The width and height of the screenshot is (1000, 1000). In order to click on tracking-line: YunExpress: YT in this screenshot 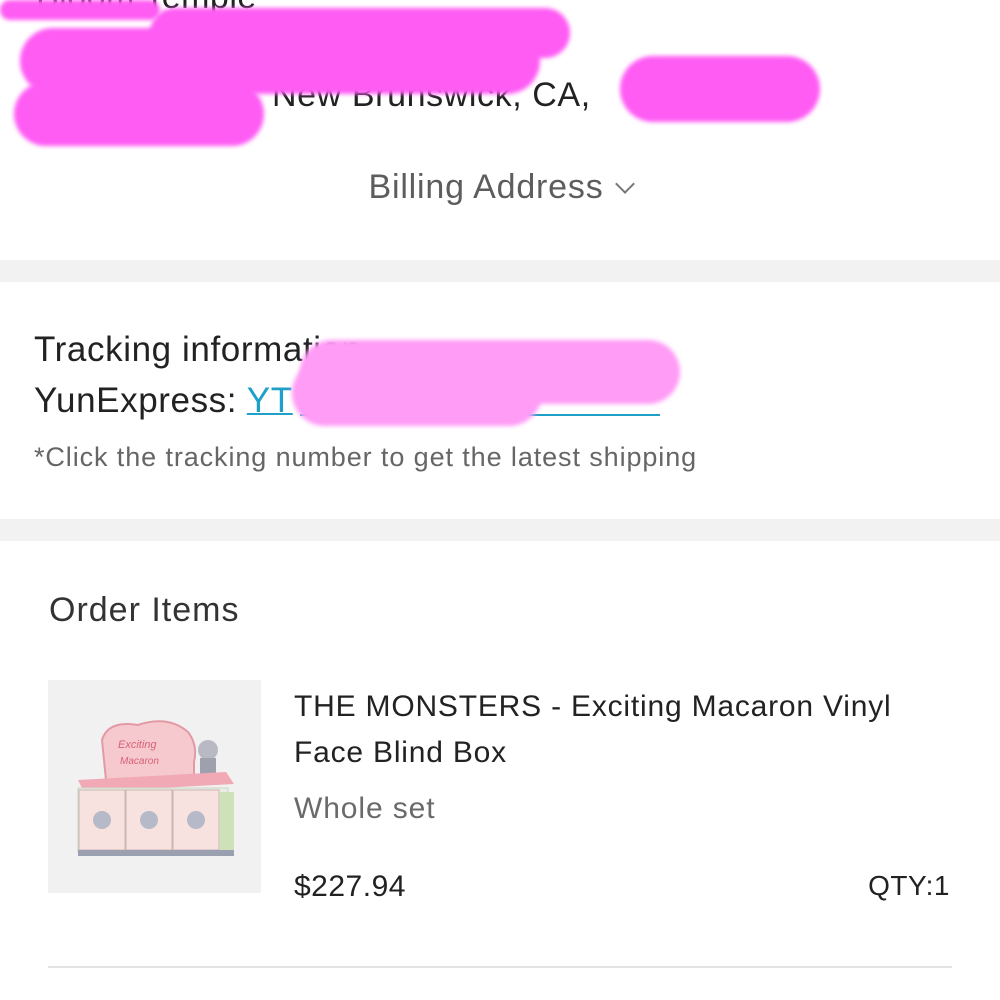, I will do `click(163, 401)`.